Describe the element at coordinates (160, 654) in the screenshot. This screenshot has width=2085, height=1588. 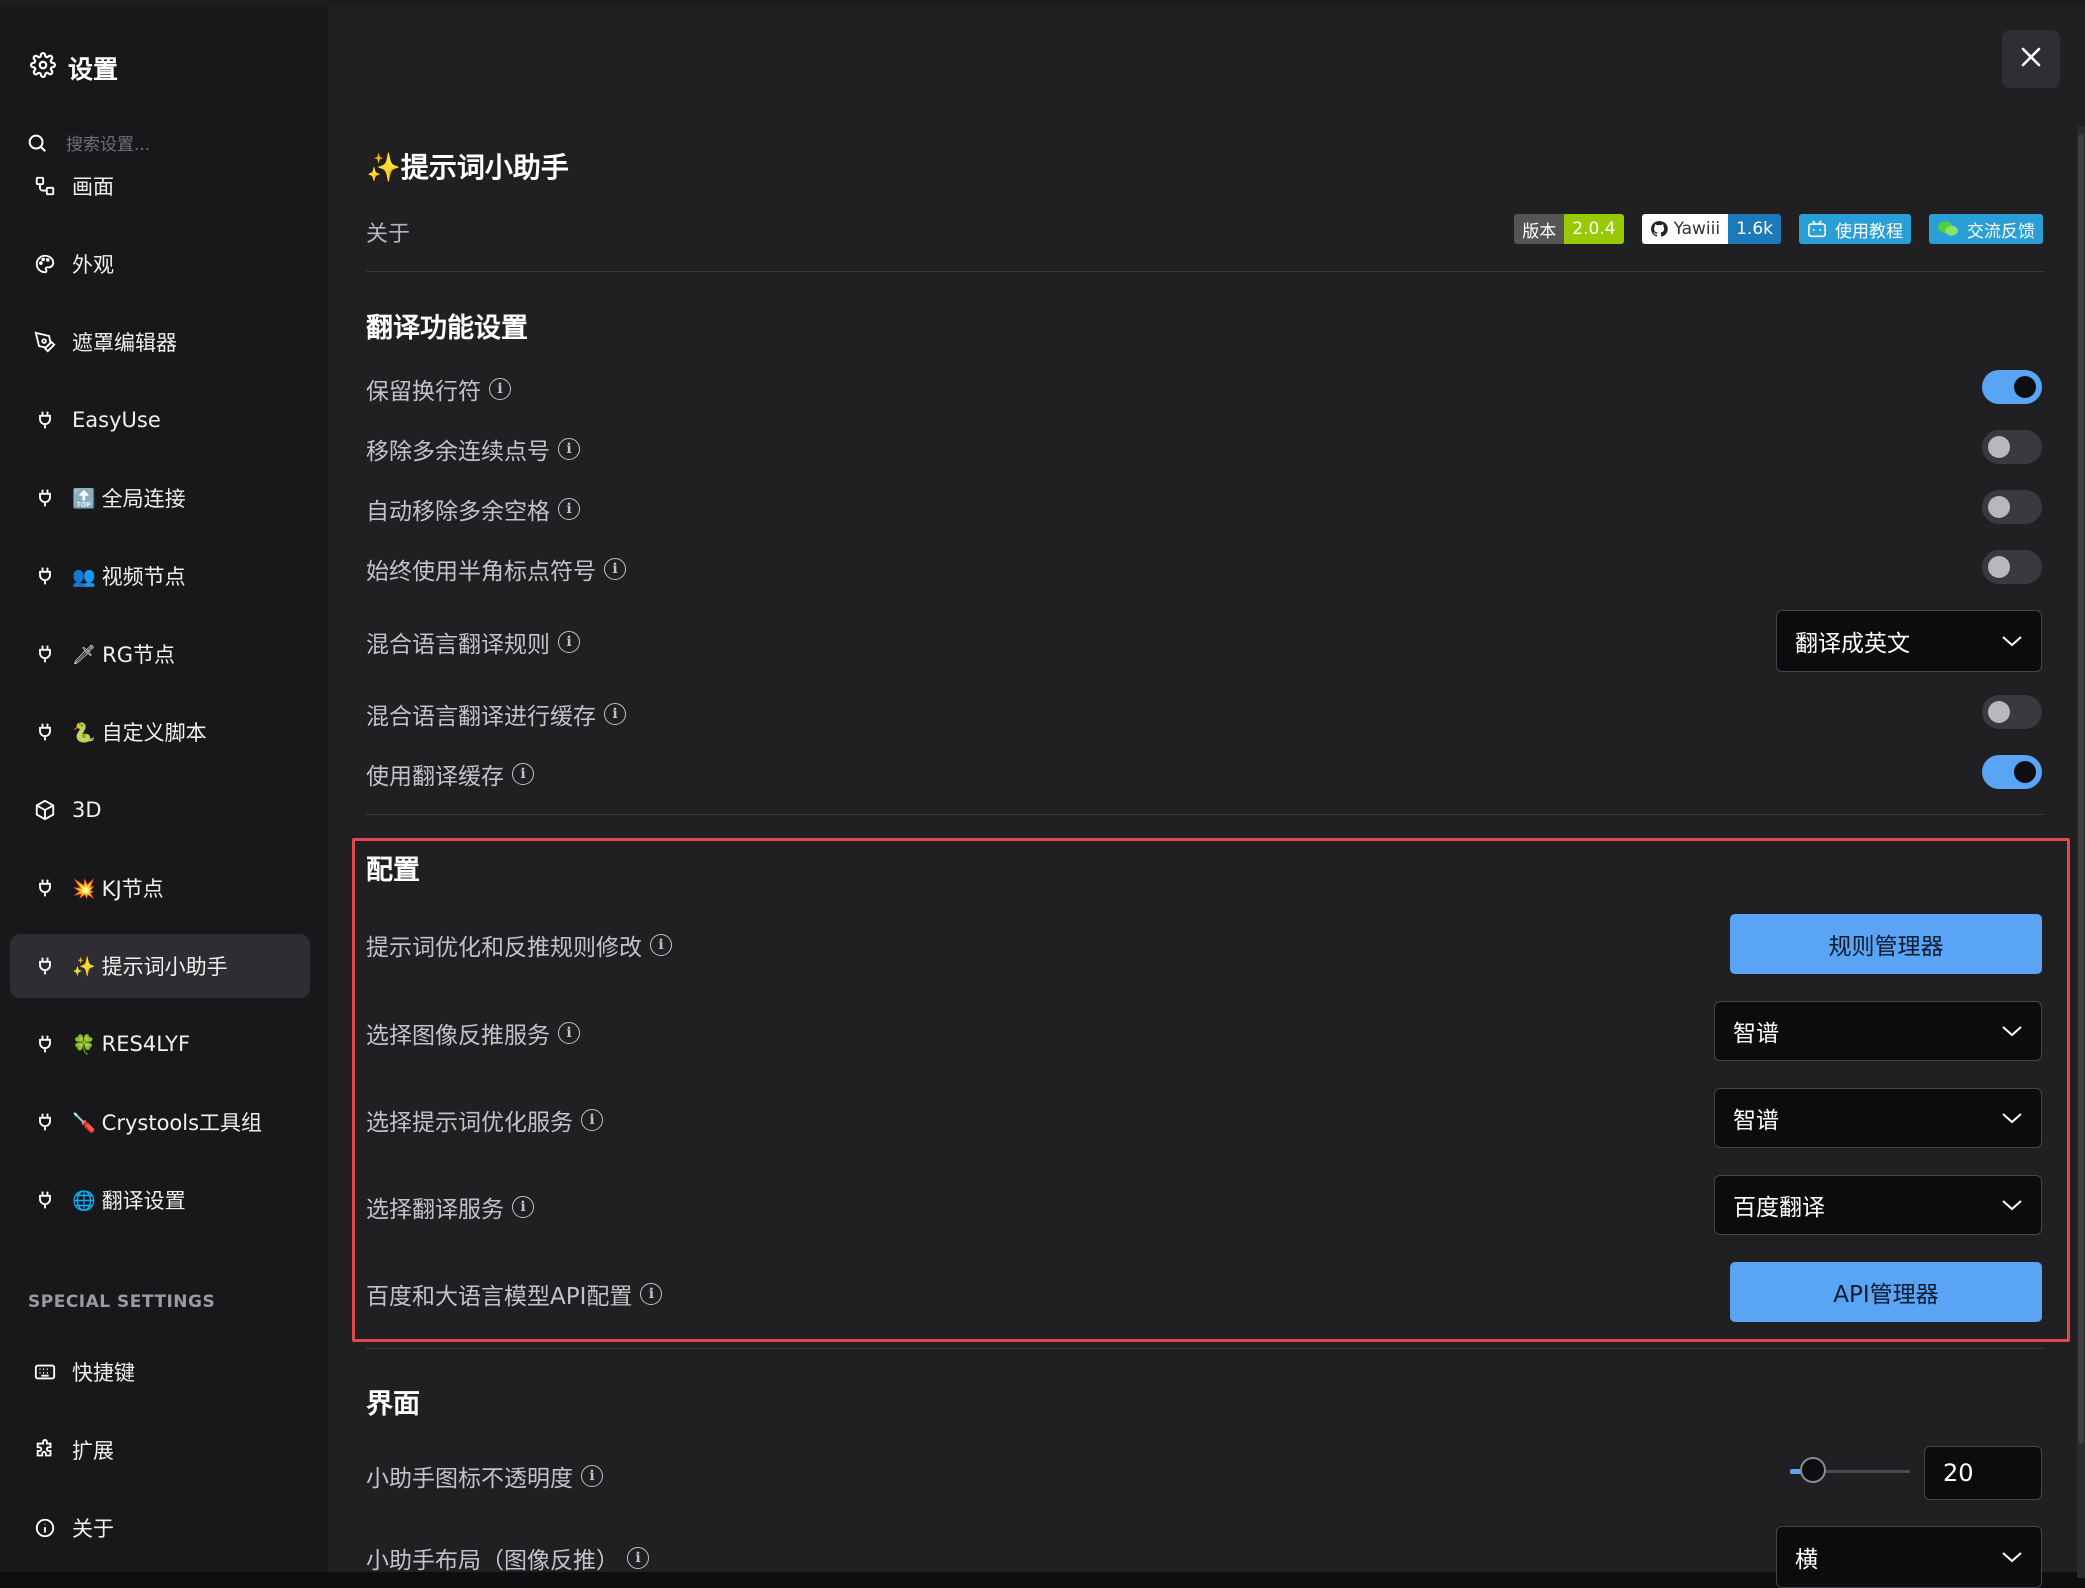
I see `sidebar-item-rg-nodes: 🗡 RG节点` at that location.